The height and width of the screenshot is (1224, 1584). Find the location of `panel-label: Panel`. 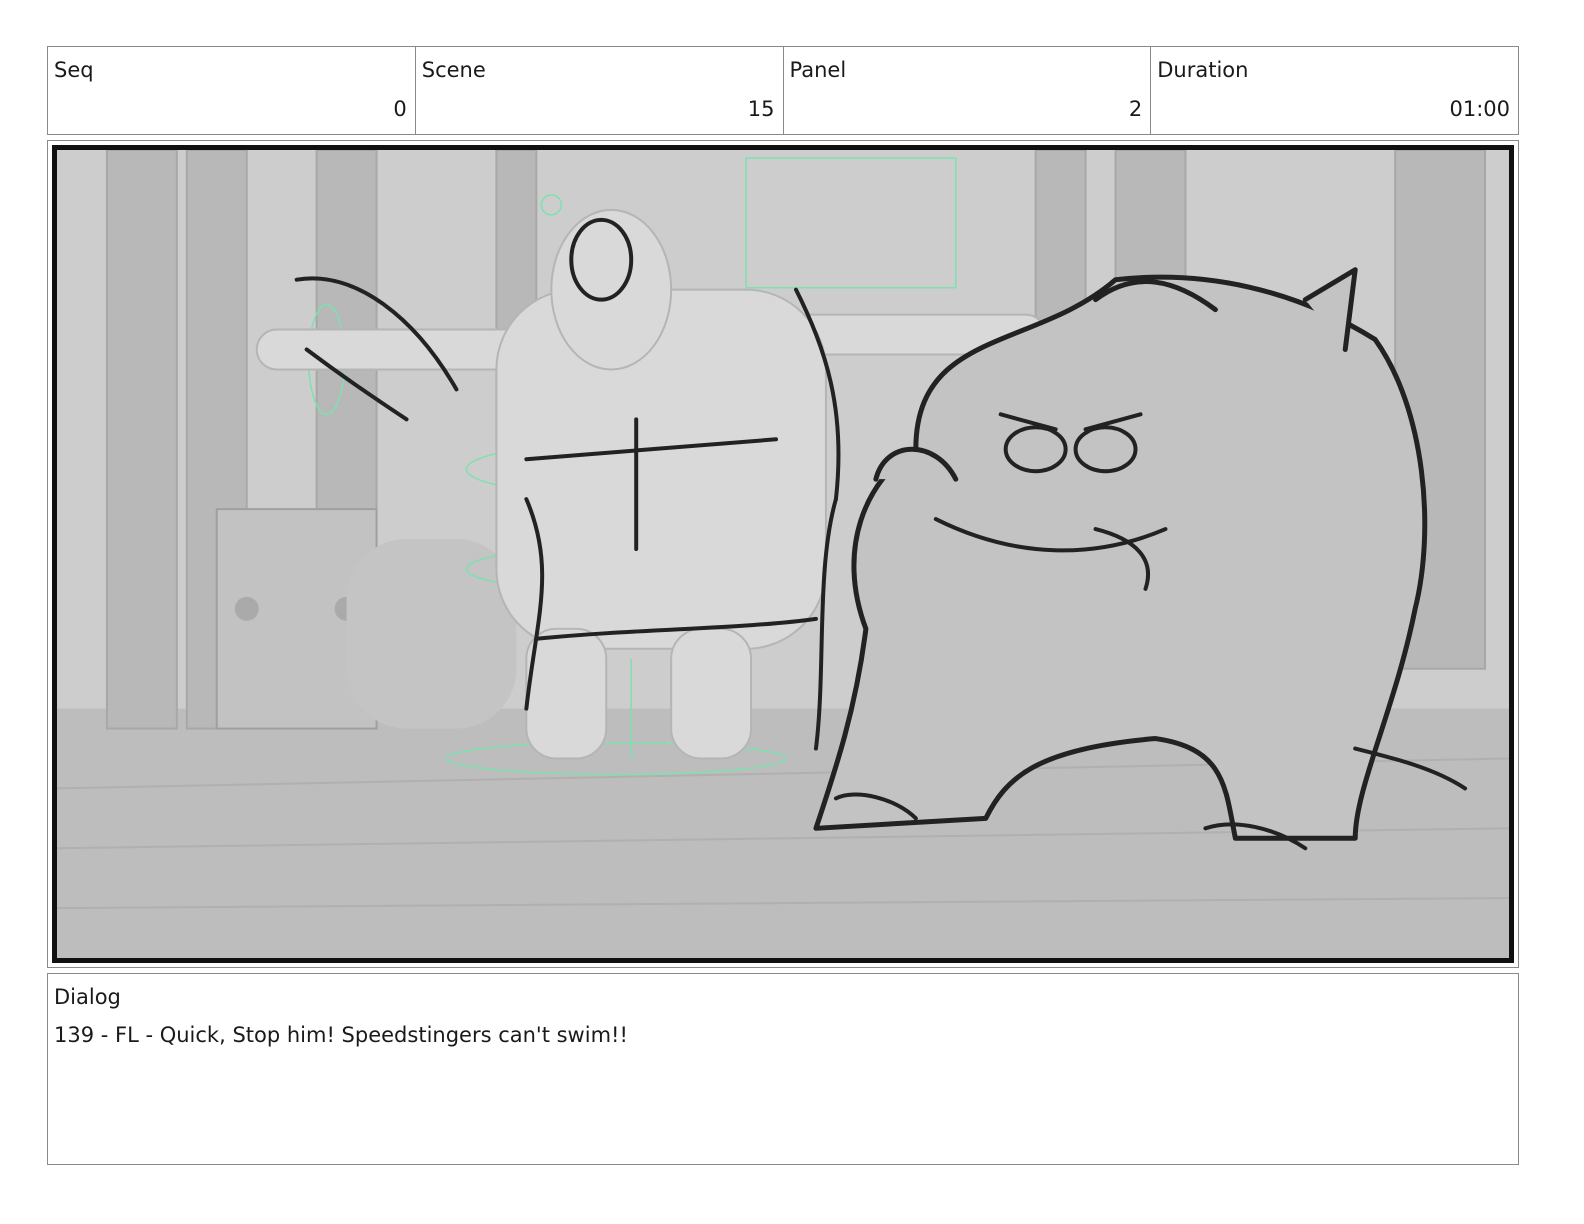

panel-label: Panel is located at coordinates (818, 70).